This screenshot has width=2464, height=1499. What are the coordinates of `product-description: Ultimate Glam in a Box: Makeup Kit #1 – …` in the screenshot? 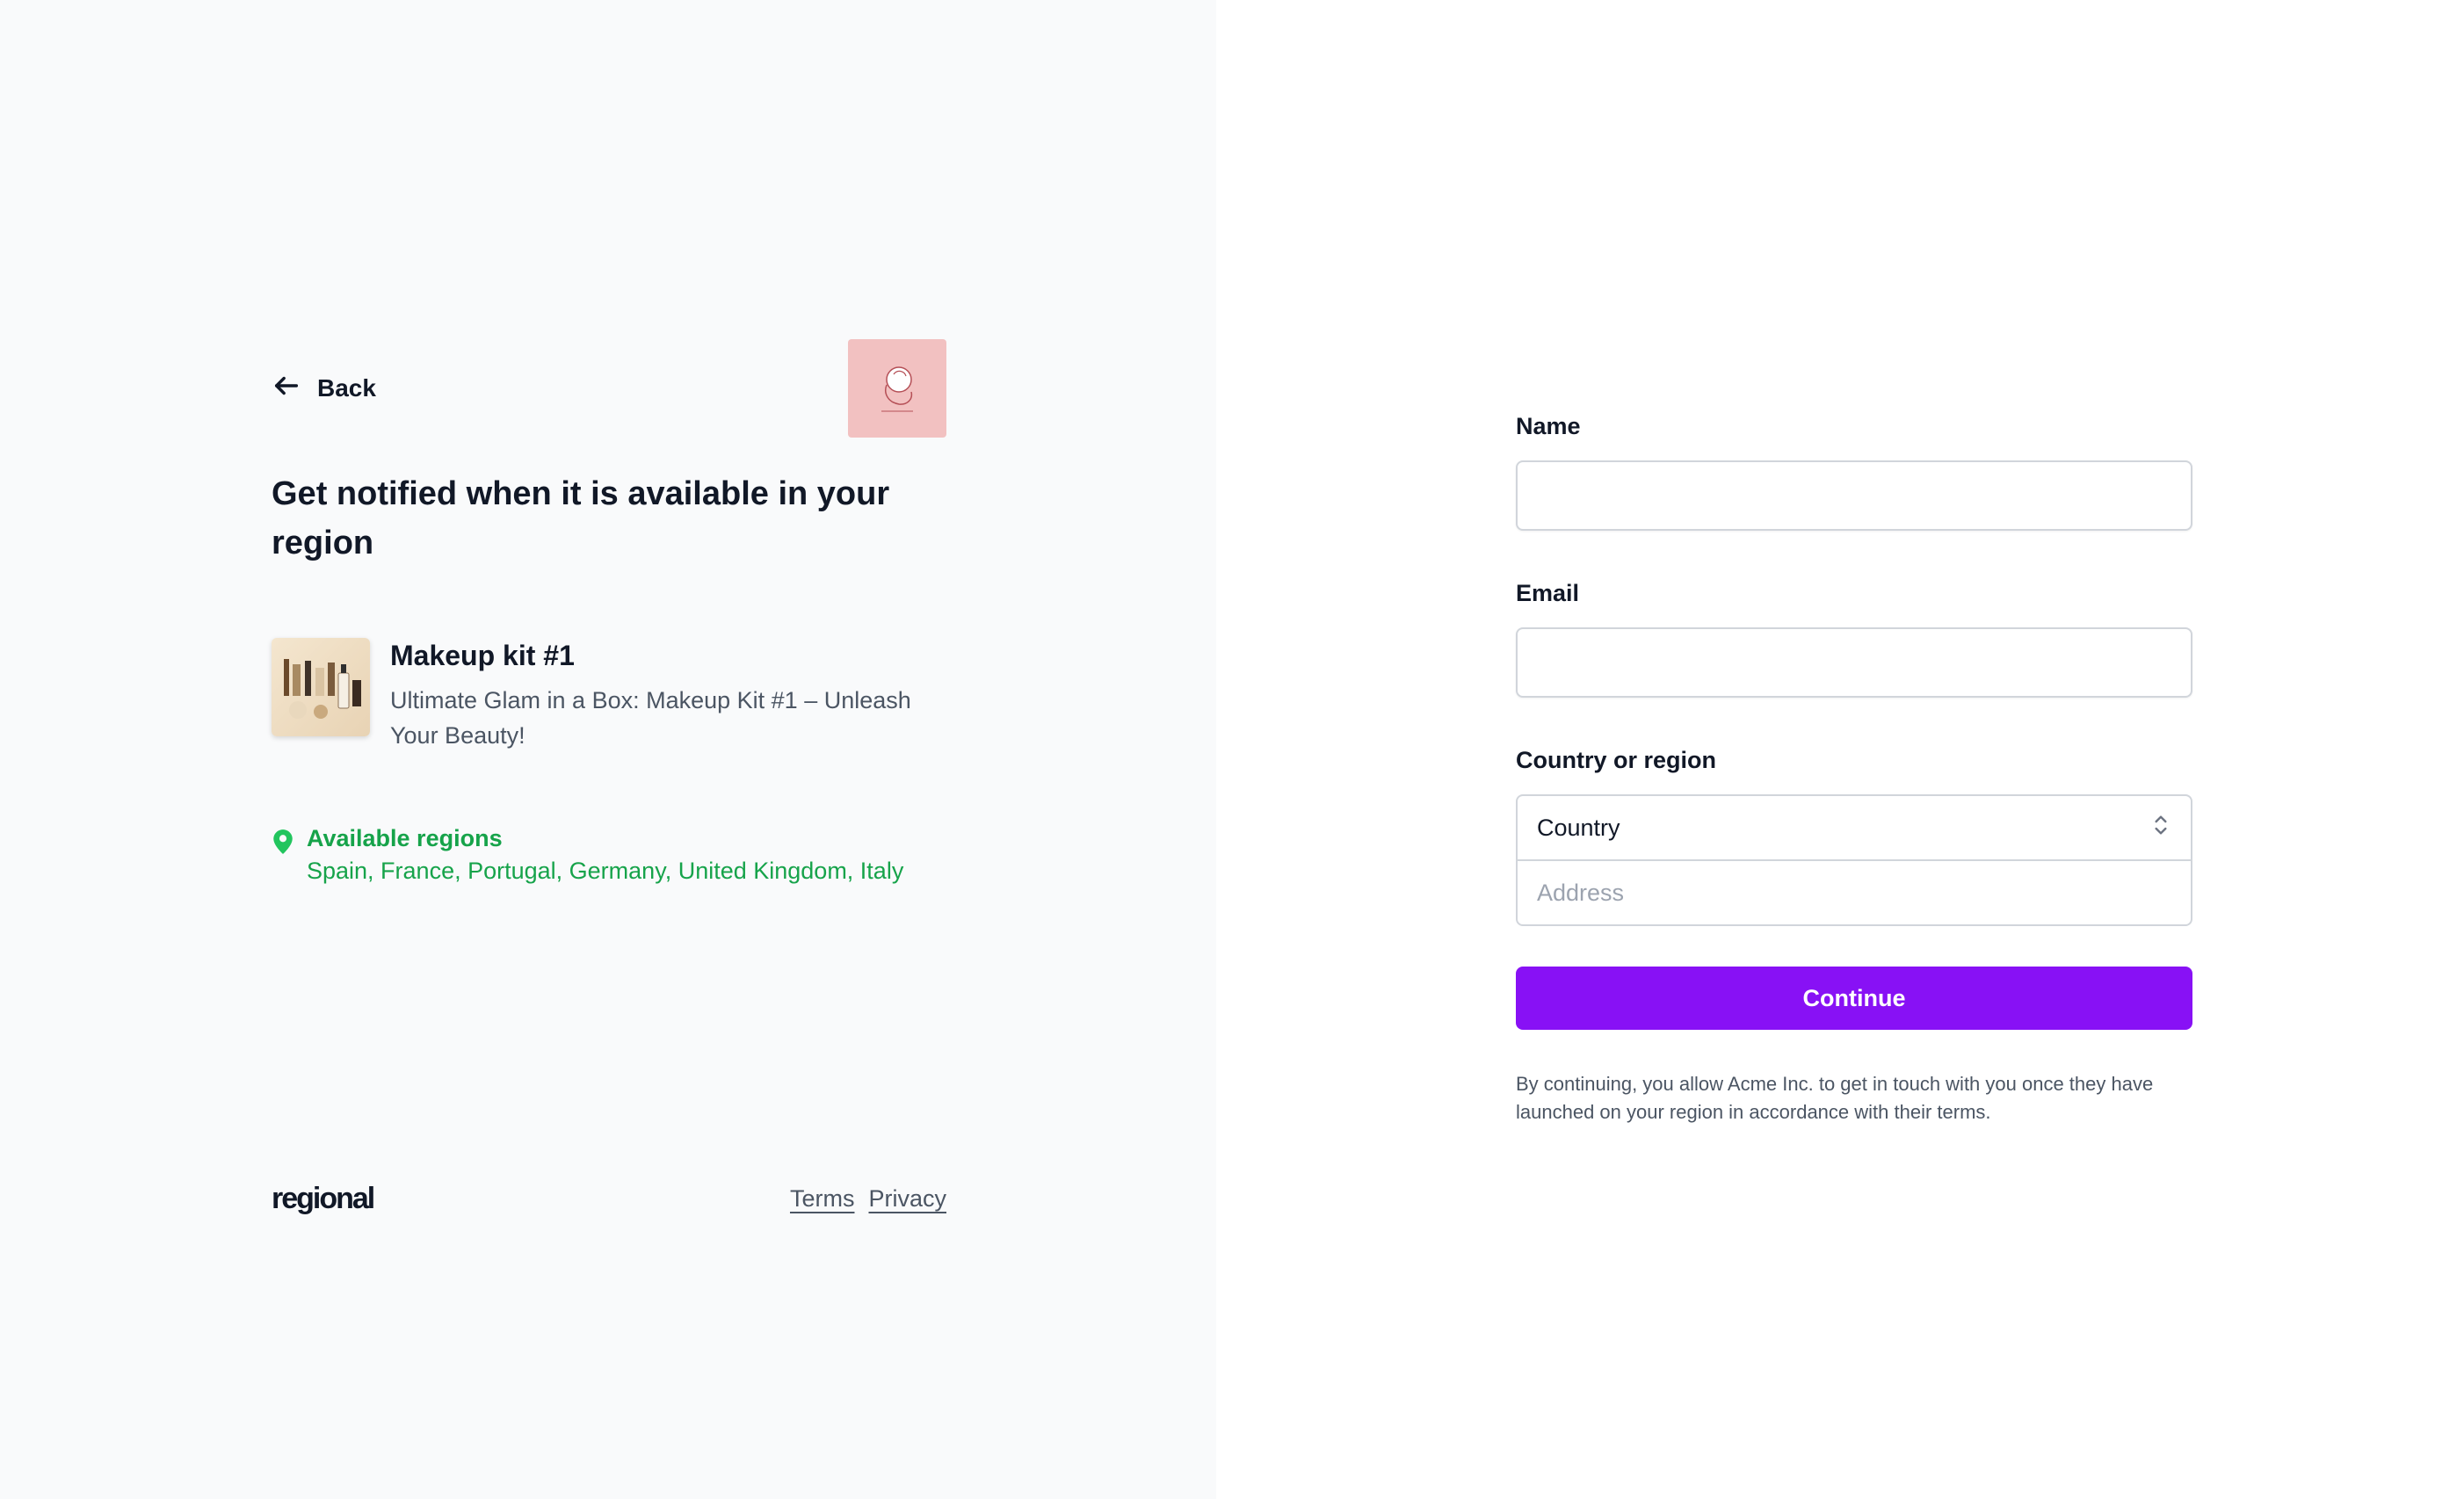 It's located at (650, 718).